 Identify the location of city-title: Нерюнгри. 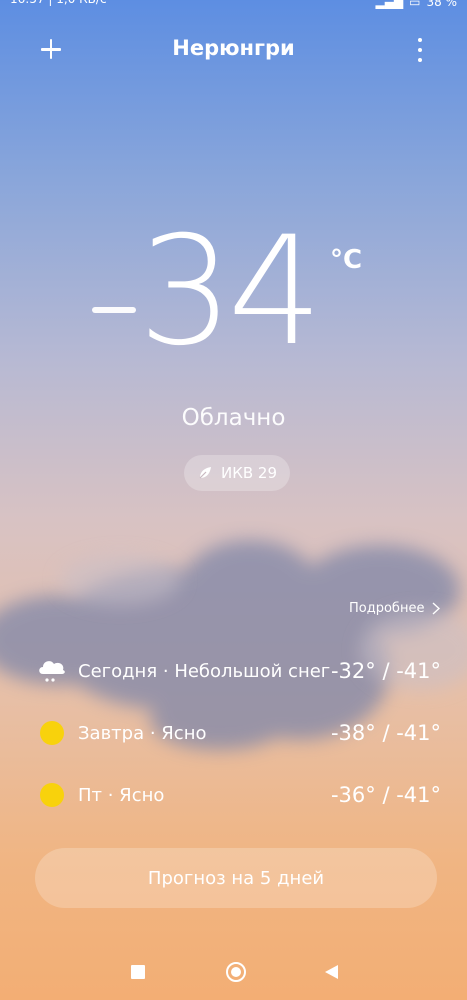
(233, 48).